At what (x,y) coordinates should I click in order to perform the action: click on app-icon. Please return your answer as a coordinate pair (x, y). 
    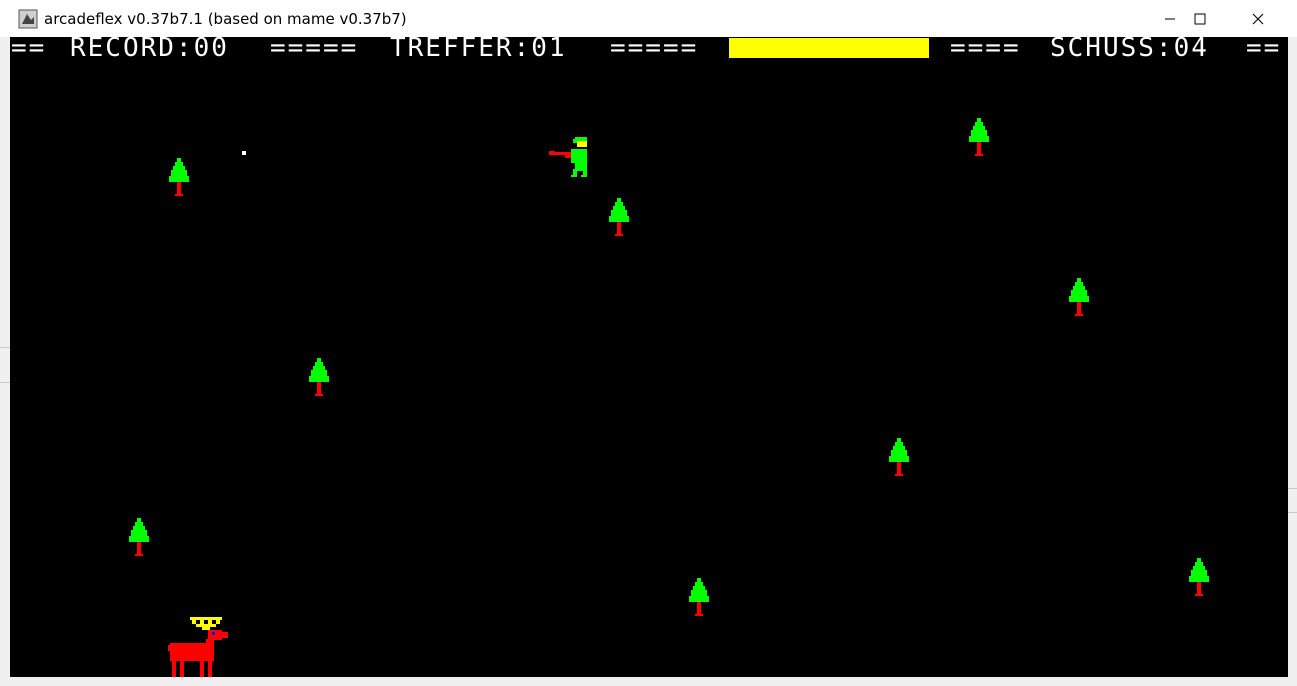
    Looking at the image, I should click on (28, 19).